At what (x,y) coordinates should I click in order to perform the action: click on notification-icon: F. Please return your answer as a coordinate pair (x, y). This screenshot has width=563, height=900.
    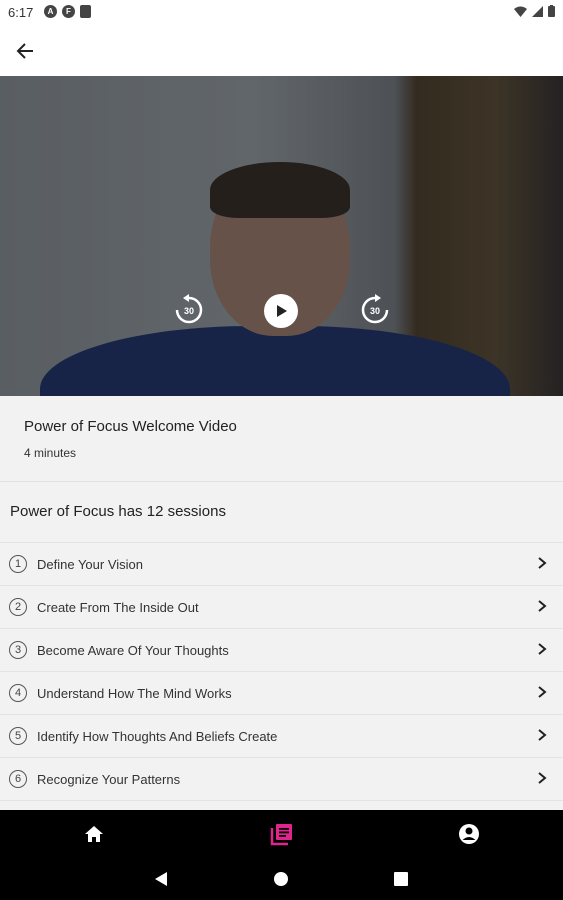
    Looking at the image, I should click on (68, 11).